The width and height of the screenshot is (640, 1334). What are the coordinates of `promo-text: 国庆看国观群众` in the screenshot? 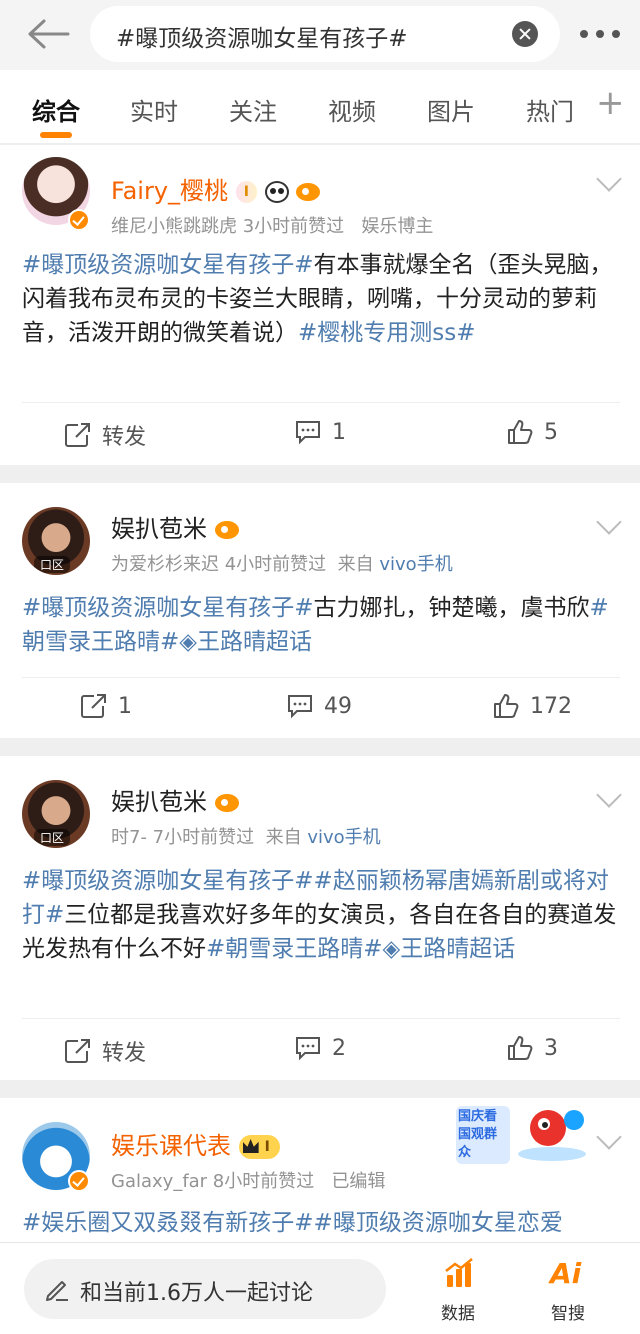 It's located at (483, 1135).